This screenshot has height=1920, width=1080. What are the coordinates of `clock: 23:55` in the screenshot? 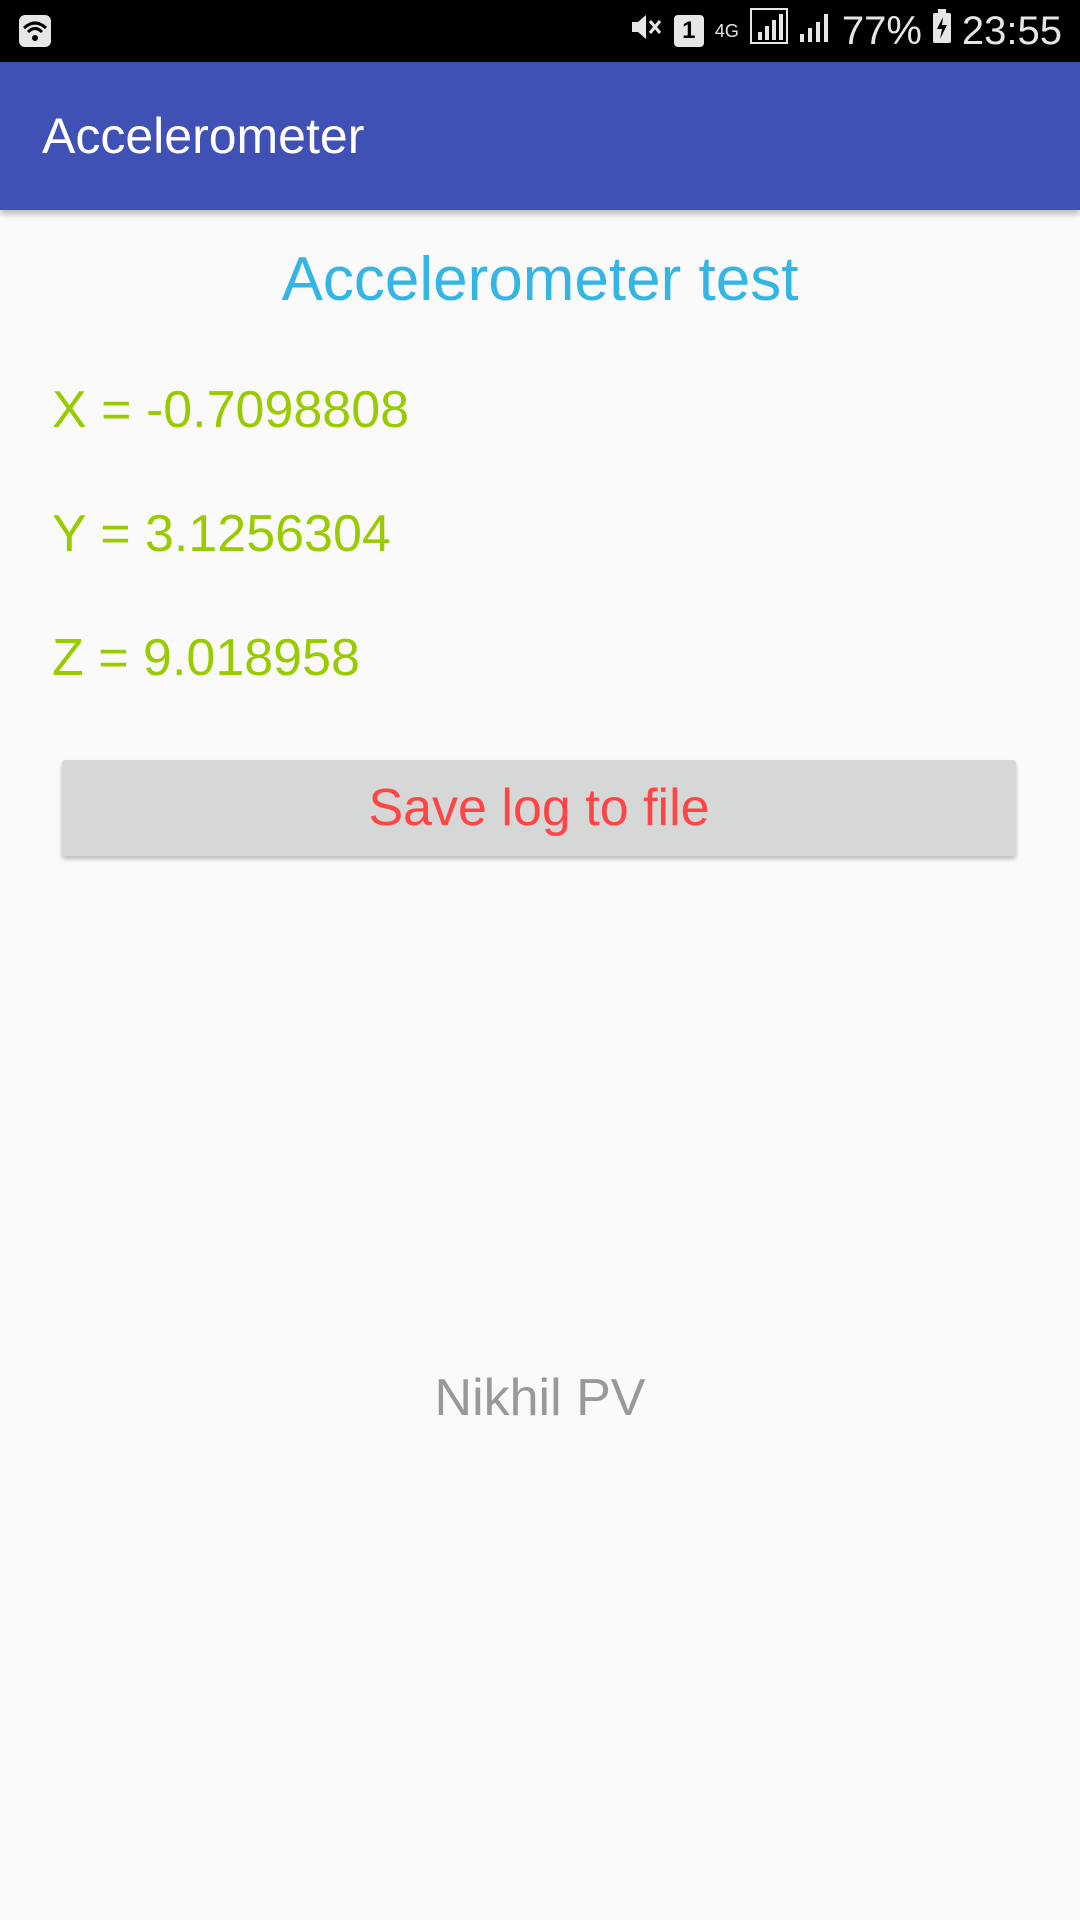 It's located at (1011, 30).